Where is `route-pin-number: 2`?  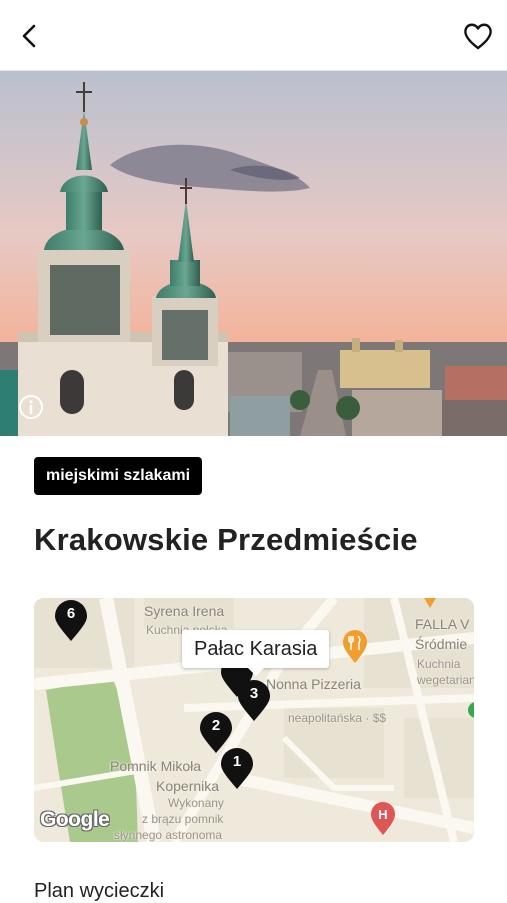 route-pin-number: 2 is located at coordinates (216, 725).